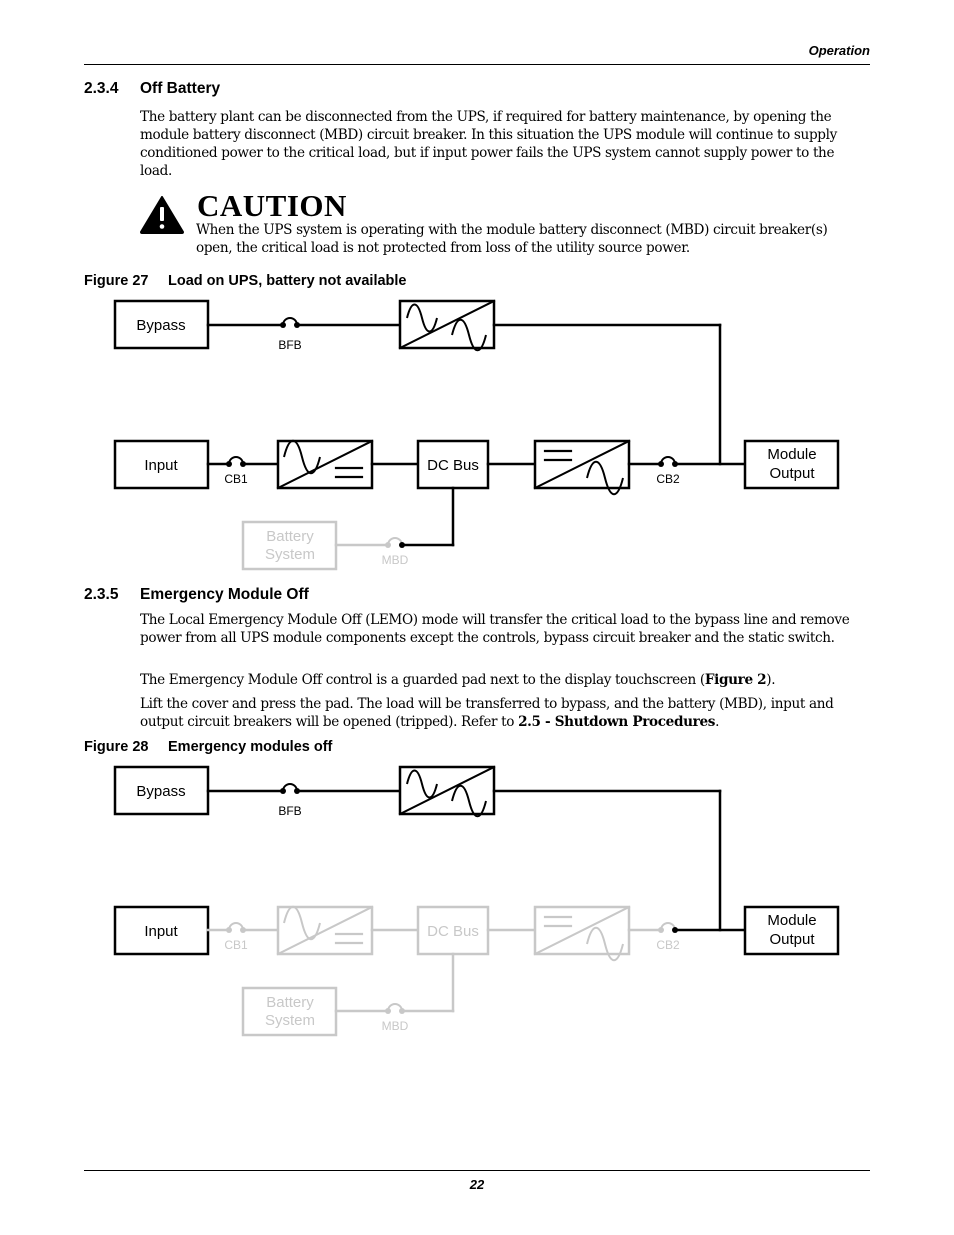 This screenshot has height=1235, width=954. I want to click on cb1-label: CB1, so click(236, 945).